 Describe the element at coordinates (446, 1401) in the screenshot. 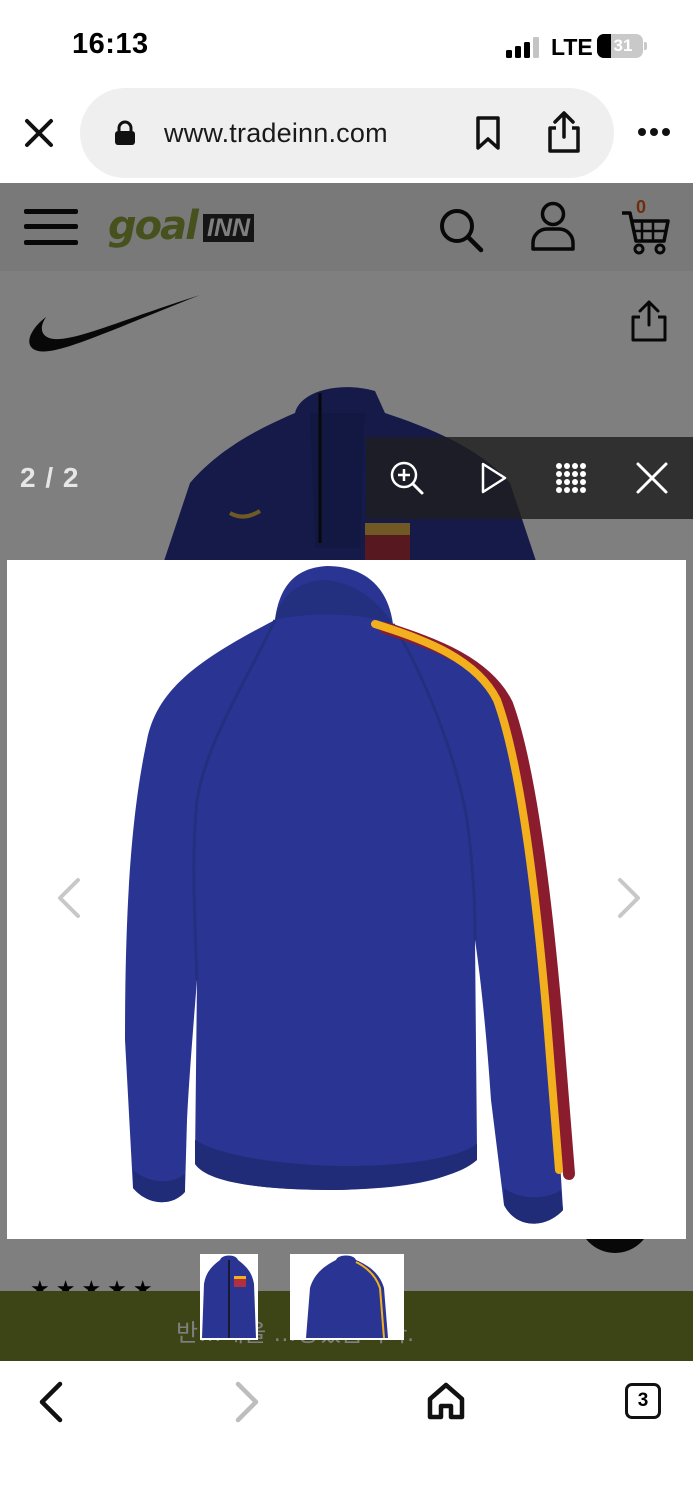

I see `home-icon` at that location.